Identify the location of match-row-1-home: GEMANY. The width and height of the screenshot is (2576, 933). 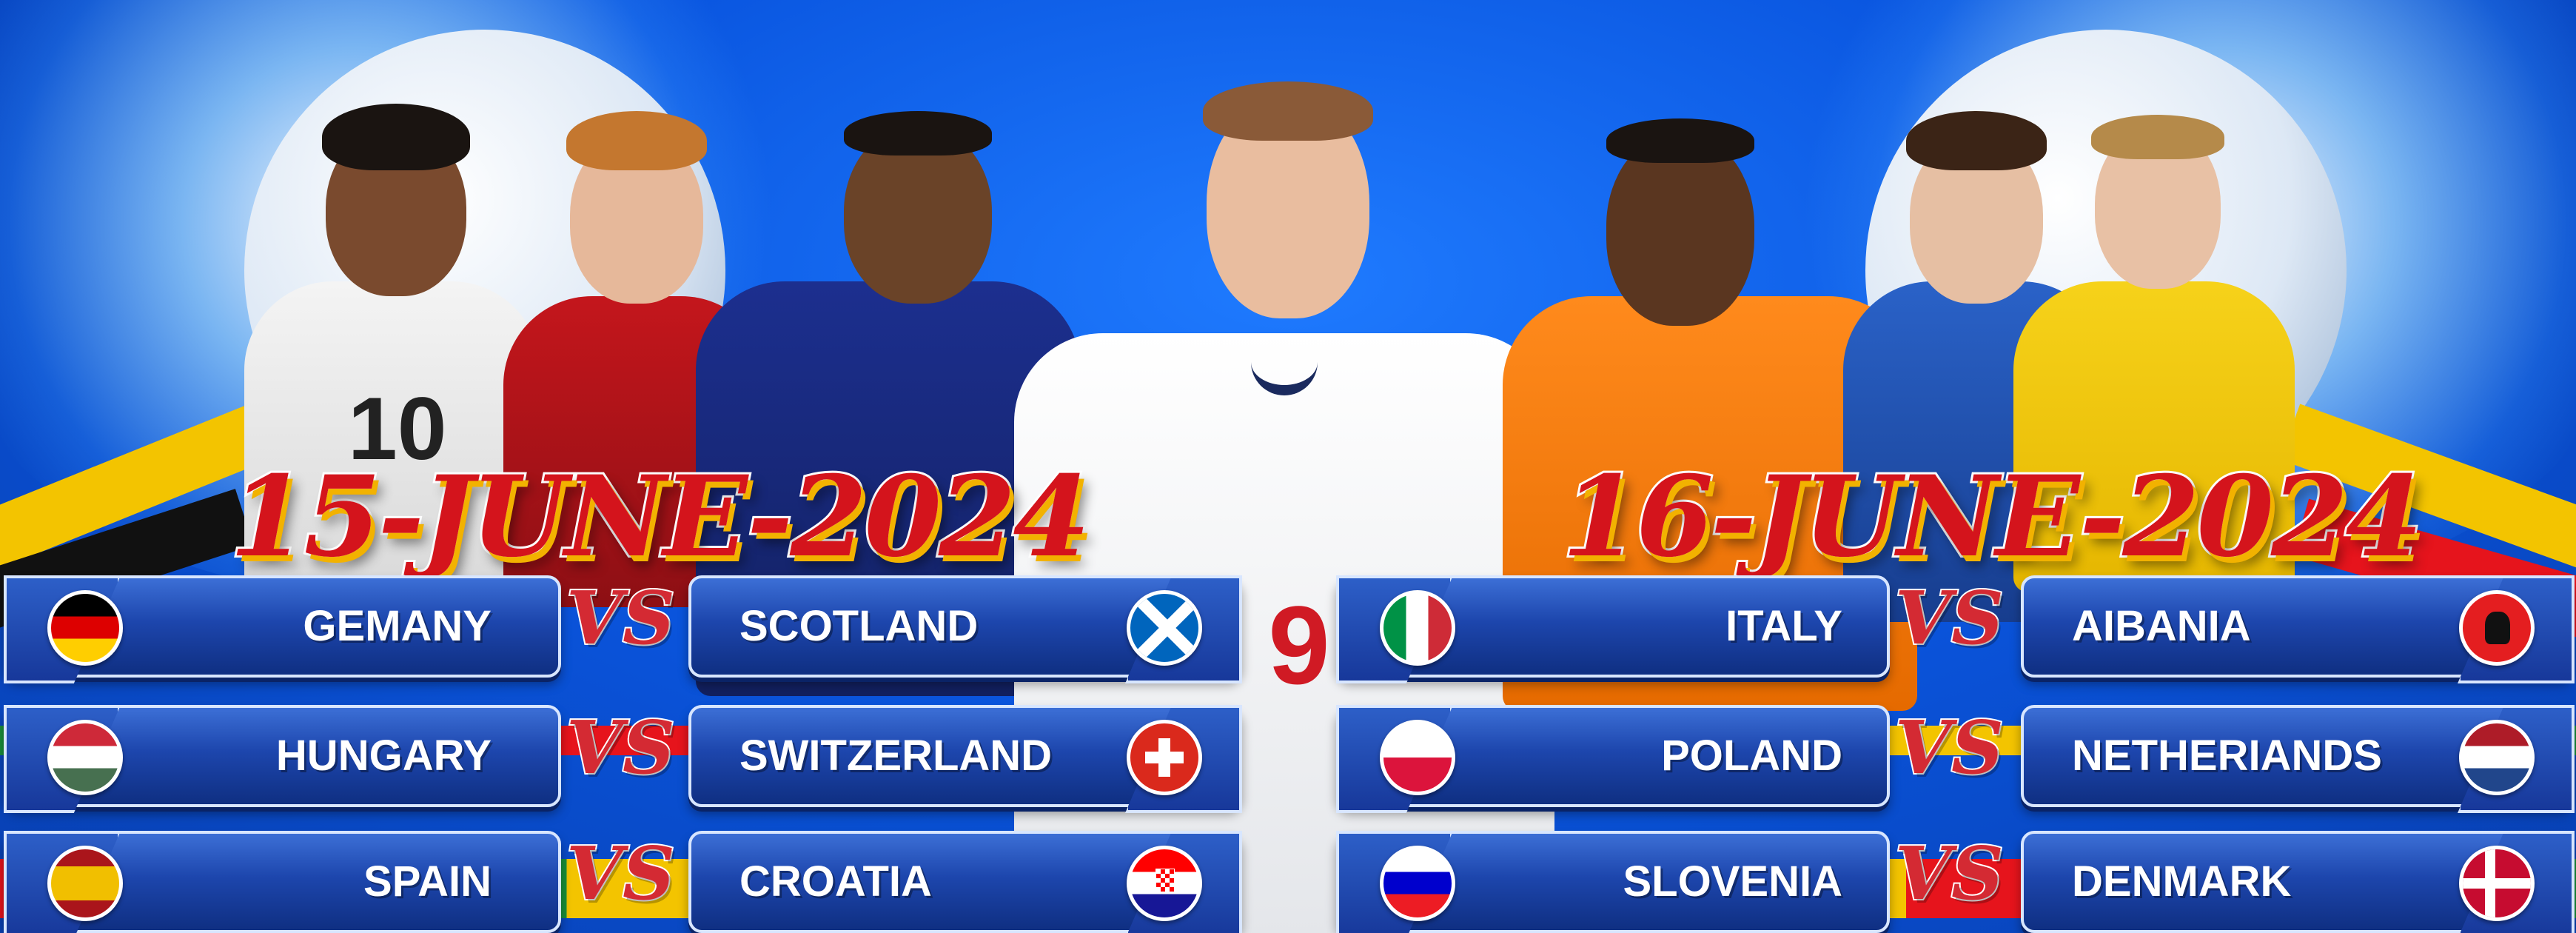
(282, 629).